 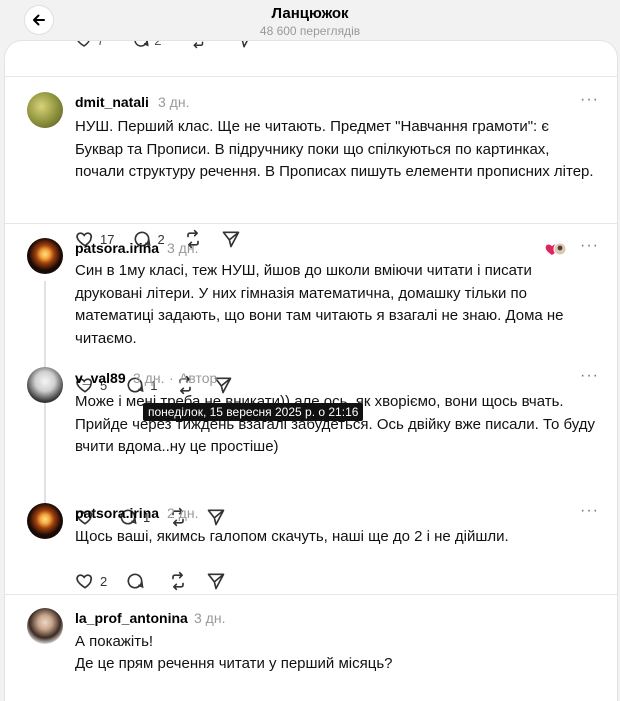 What do you see at coordinates (178, 49) in the screenshot?
I see `previous-post-actions: 7 2` at bounding box center [178, 49].